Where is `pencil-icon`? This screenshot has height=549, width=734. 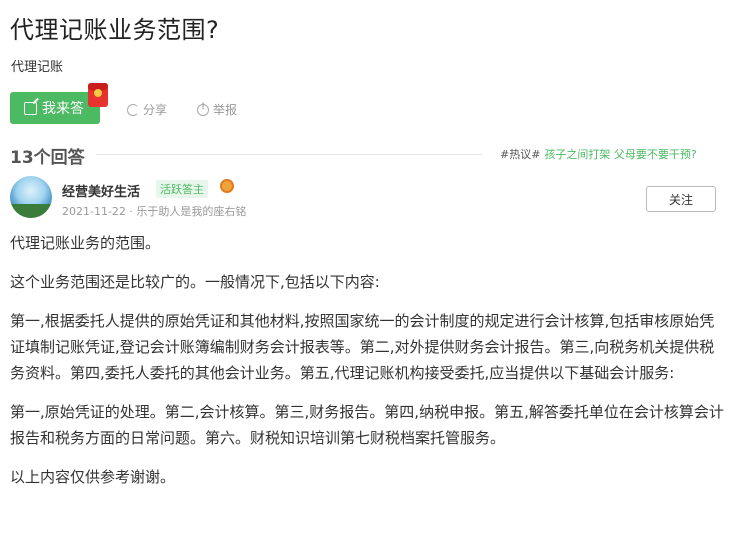
pencil-icon is located at coordinates (30, 108).